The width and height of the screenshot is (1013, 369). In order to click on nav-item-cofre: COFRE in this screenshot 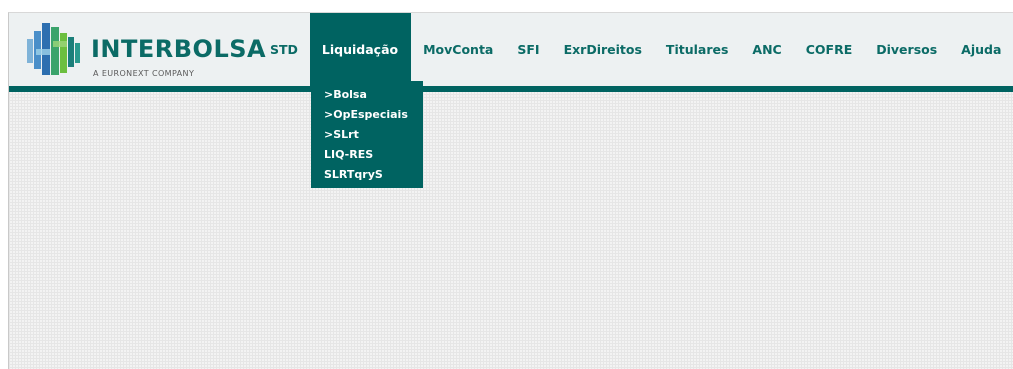, I will do `click(829, 49)`.